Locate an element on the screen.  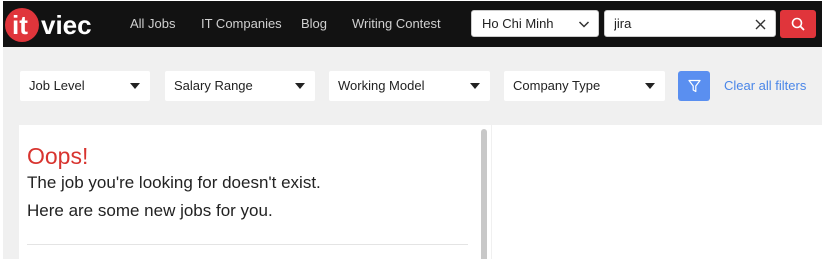
nav-blog: Blog is located at coordinates (314, 24).